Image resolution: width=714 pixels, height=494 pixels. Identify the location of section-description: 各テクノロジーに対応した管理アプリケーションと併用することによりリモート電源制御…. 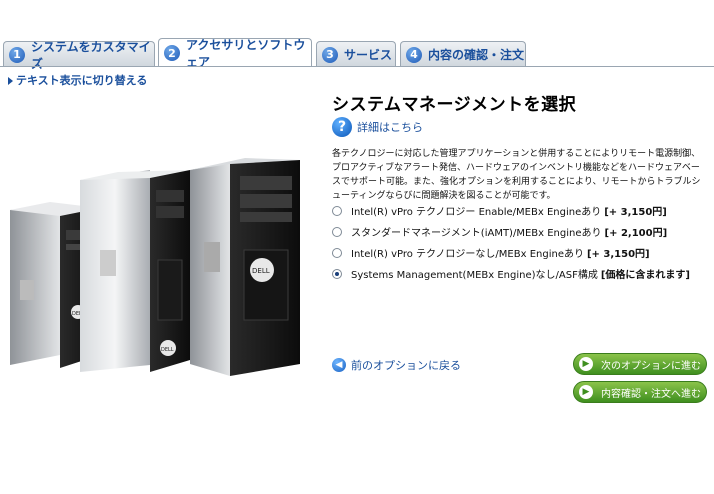
(516, 175).